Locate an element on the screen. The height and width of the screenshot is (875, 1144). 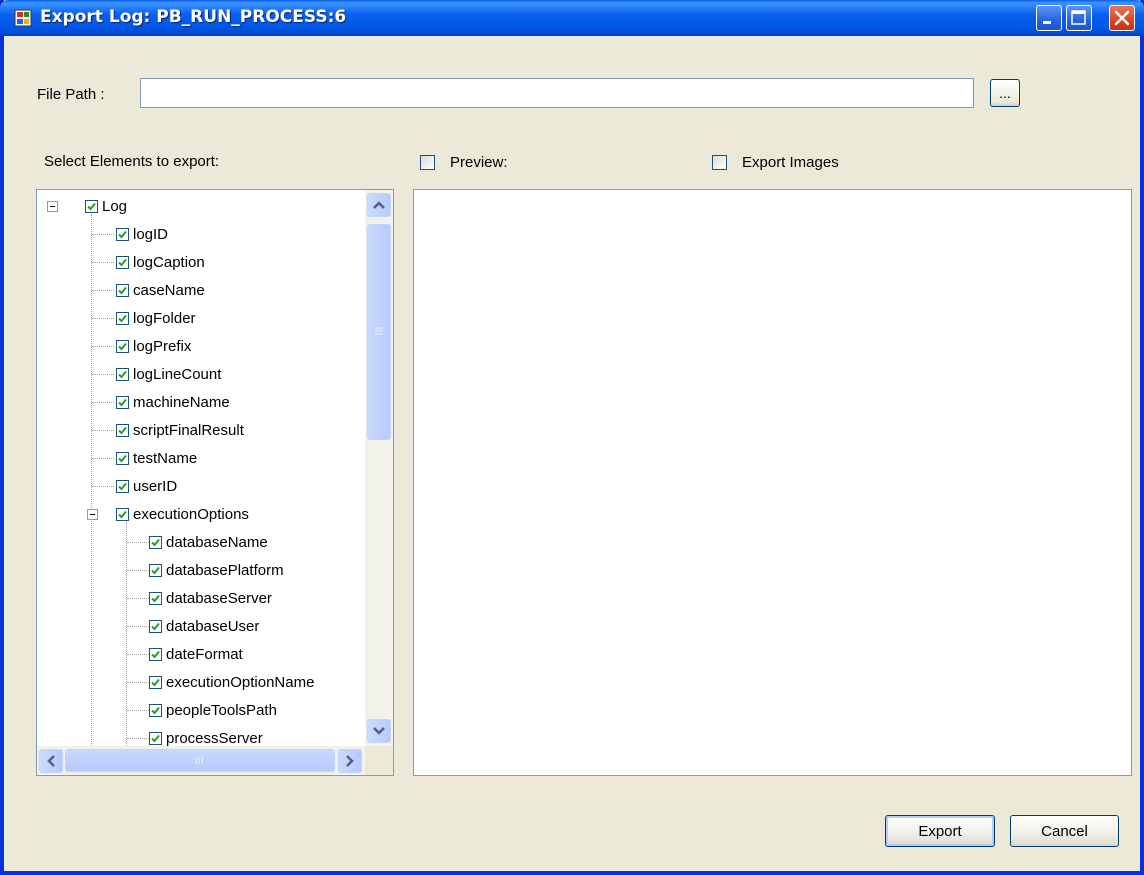
title-bar: Export Log: PB_RUN_PROCESS:6 is located at coordinates (572, 18).